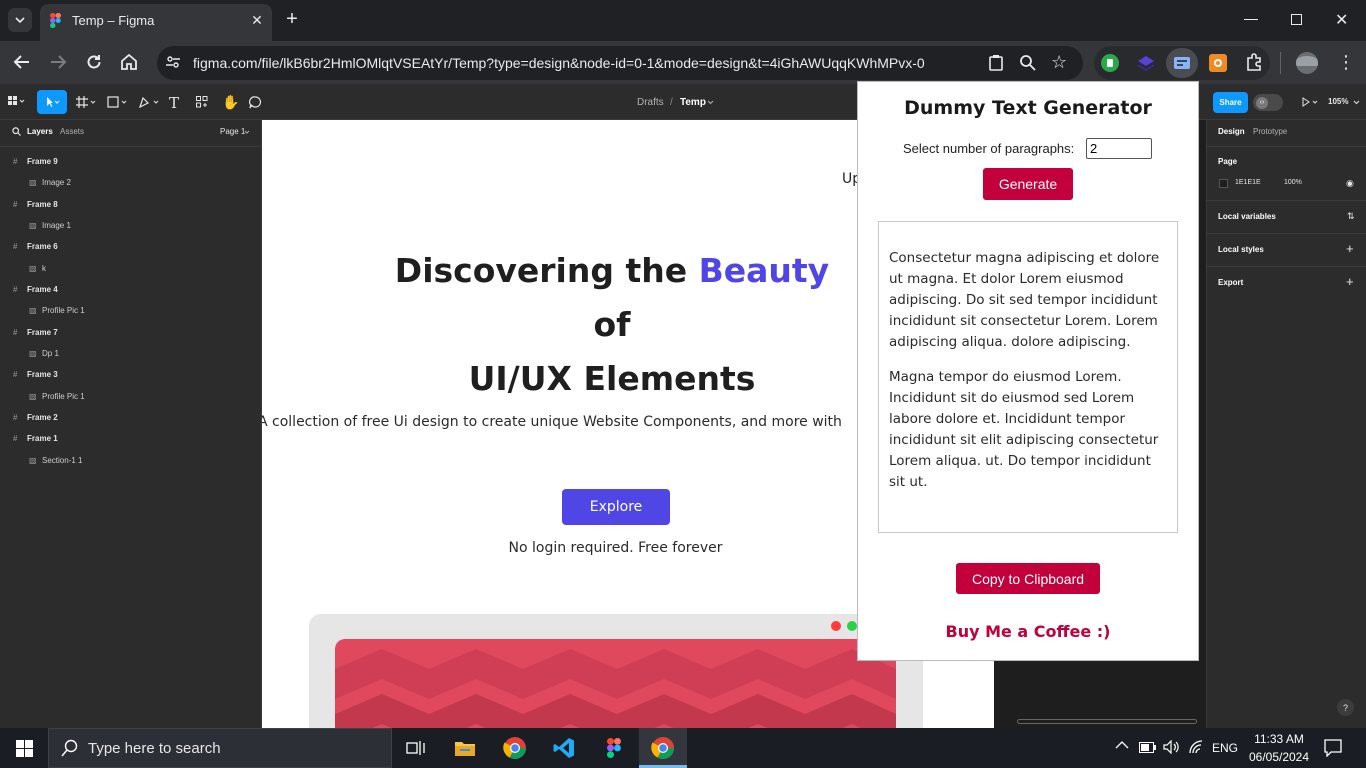 The height and width of the screenshot is (768, 1366). Describe the element at coordinates (94, 62) in the screenshot. I see `reload-icon` at that location.